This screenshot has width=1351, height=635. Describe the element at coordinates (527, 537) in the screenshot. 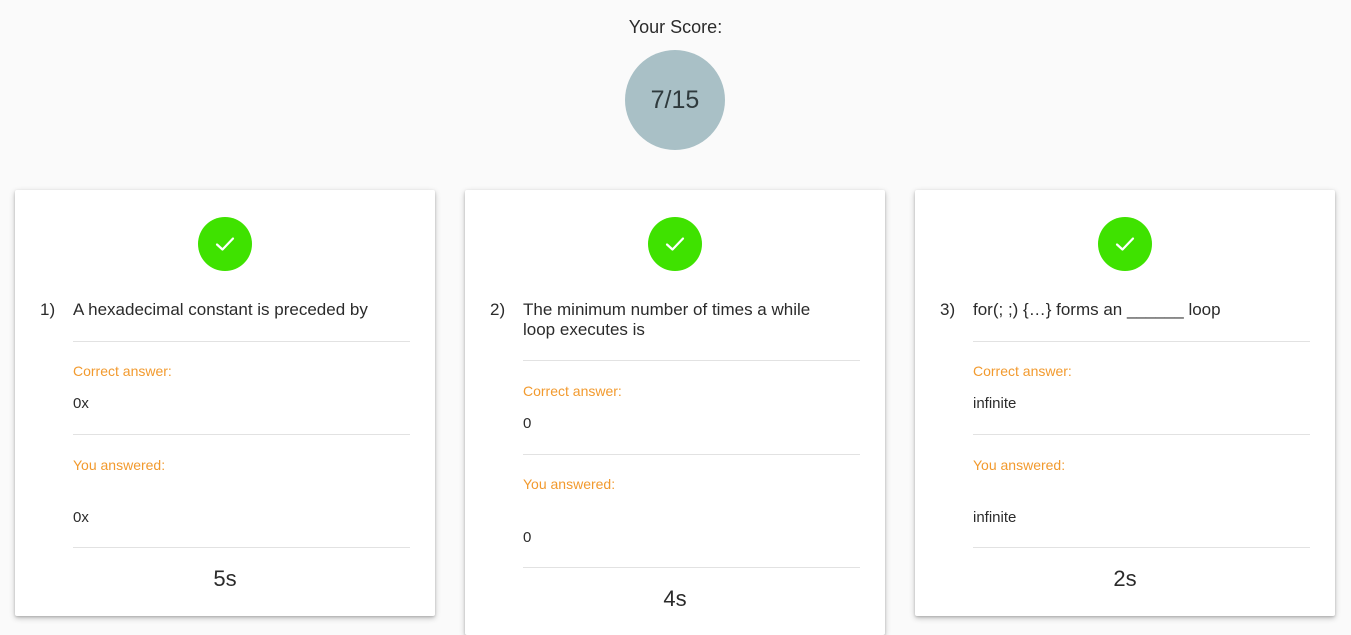

I see `user-answer-value: 0` at that location.